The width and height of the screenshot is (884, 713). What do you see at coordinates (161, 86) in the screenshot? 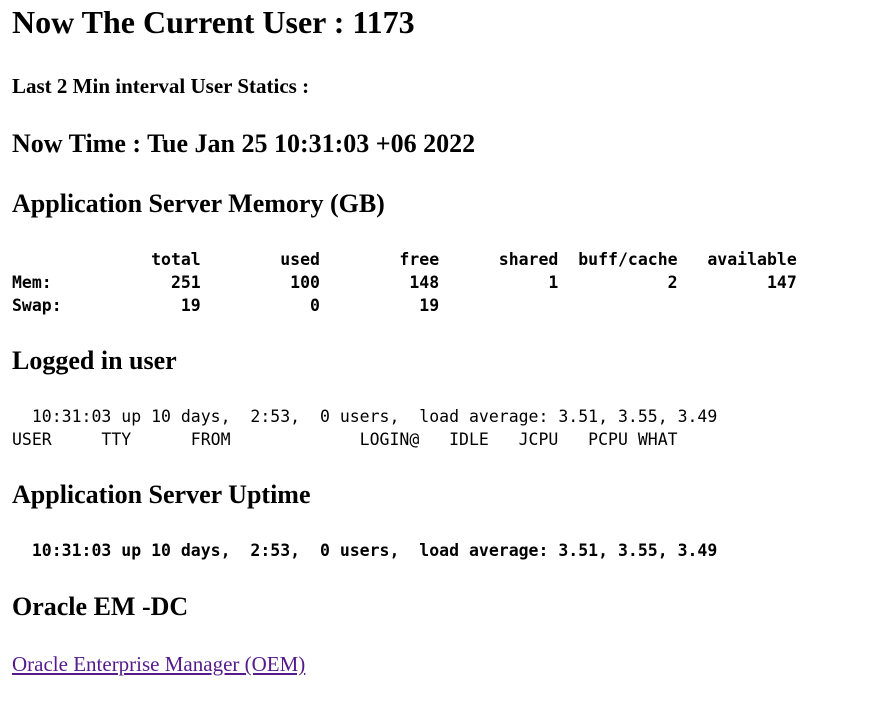
I see `interval-stats-heading: Last 2 Min interval User Statics :` at bounding box center [161, 86].